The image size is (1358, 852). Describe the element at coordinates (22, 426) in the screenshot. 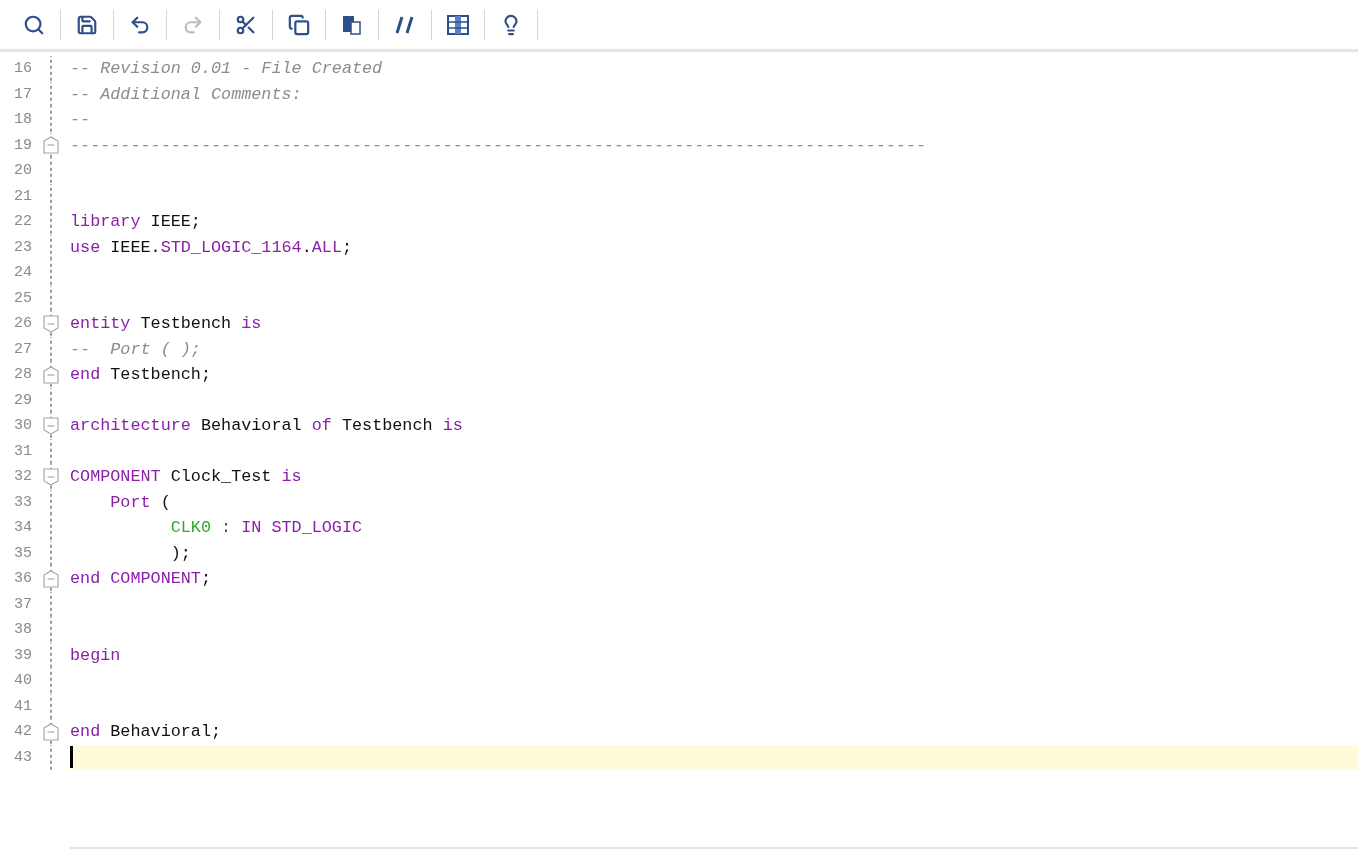

I see `line-number: 30` at that location.